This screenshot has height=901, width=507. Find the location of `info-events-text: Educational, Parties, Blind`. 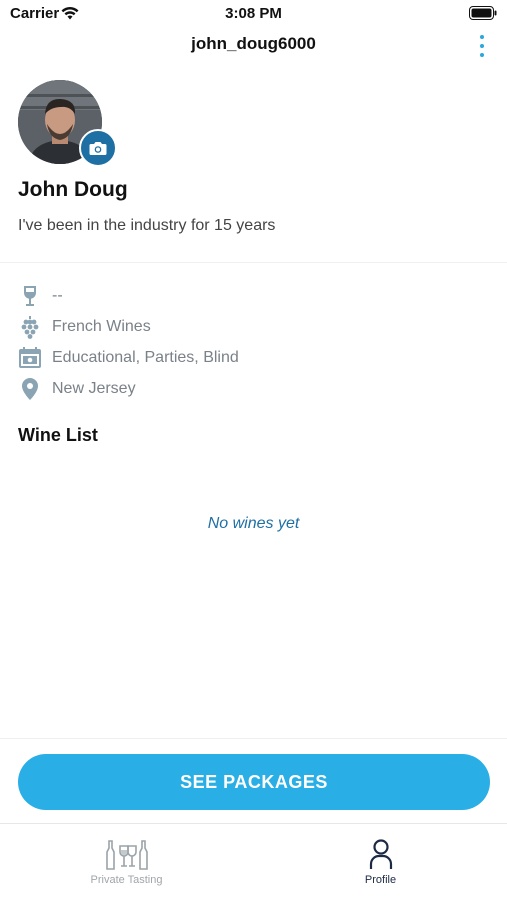

info-events-text: Educational, Parties, Blind is located at coordinates (145, 357).